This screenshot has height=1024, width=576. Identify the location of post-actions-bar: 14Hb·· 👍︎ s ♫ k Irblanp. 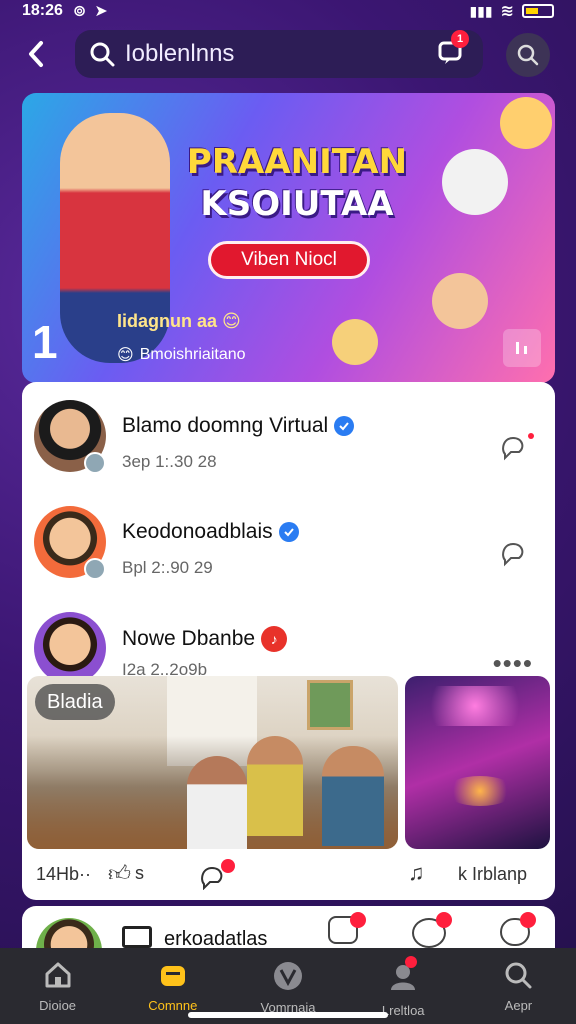
(288, 876).